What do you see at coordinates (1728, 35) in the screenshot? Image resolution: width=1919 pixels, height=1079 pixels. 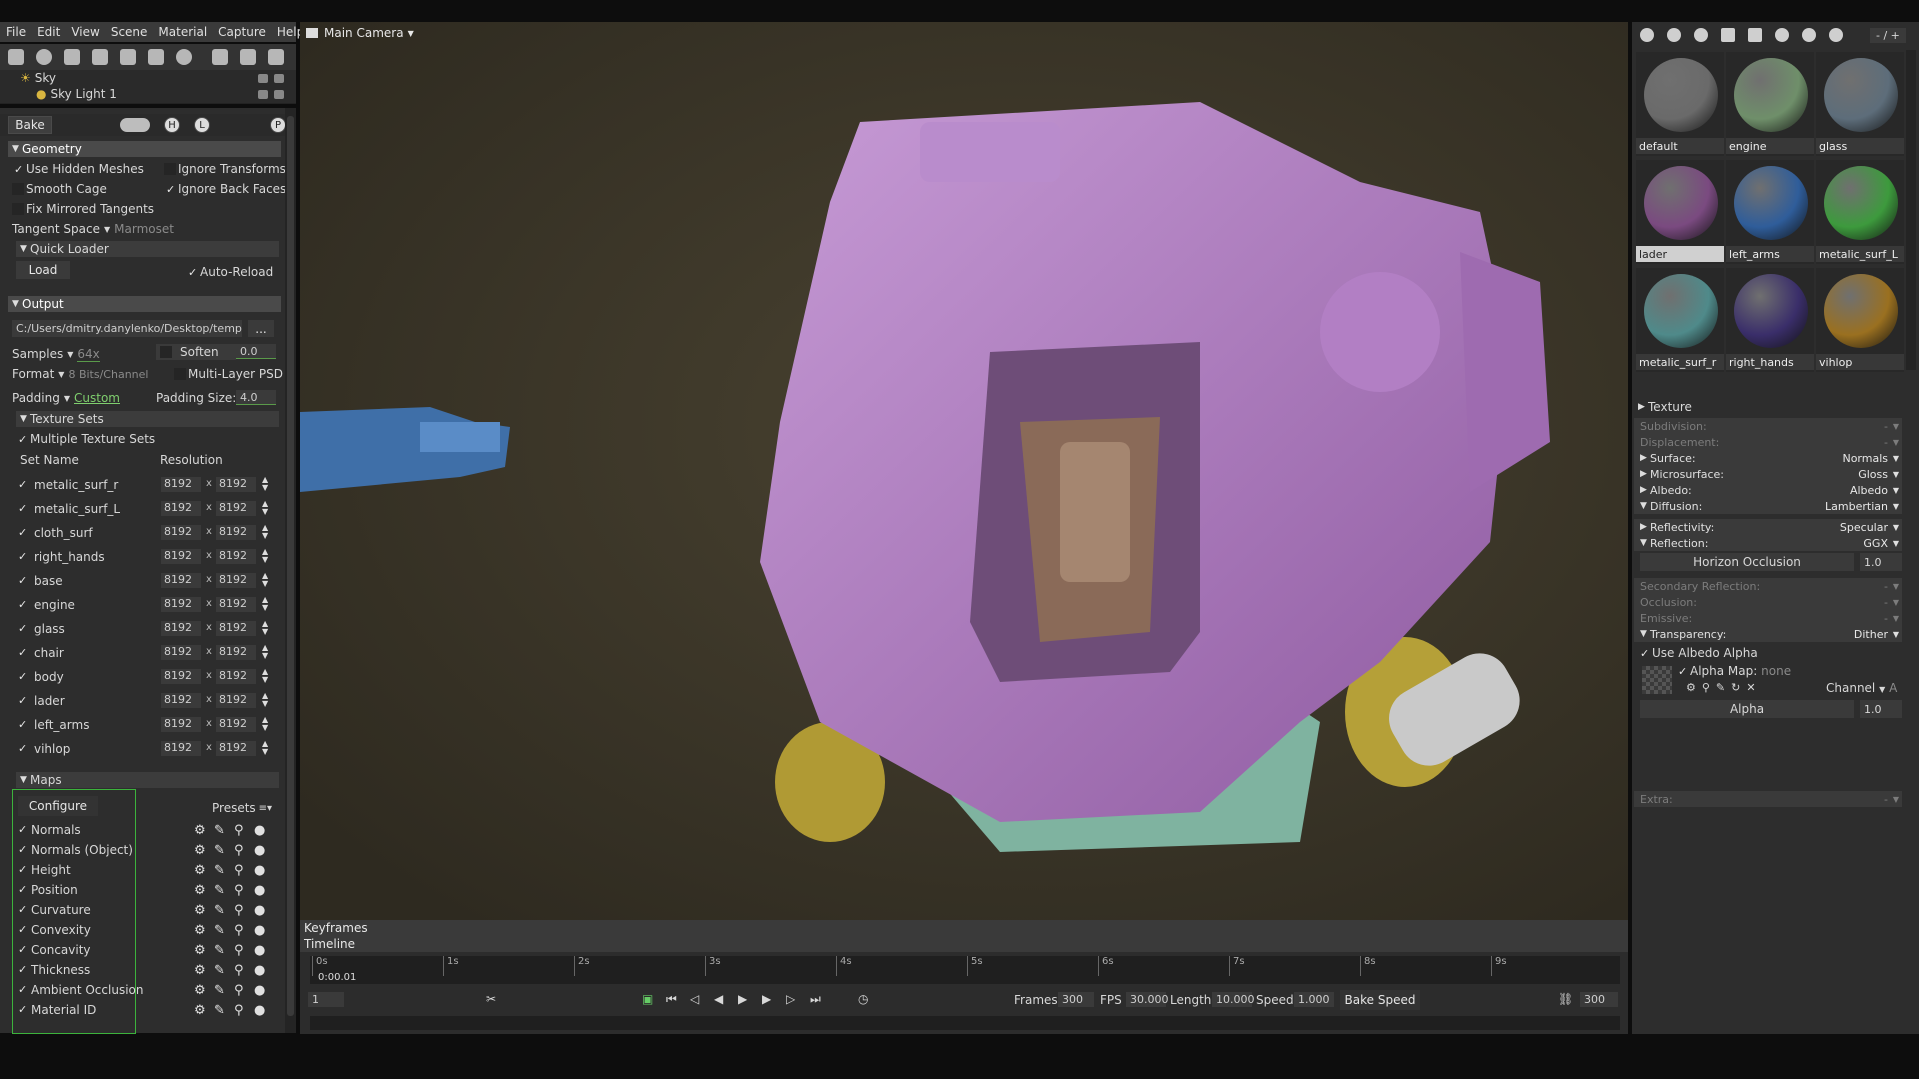 I see `folder-icon` at bounding box center [1728, 35].